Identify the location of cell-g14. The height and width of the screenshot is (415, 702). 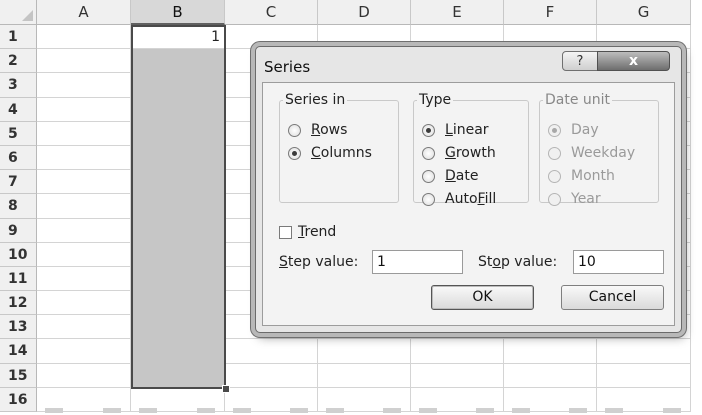
(644, 351).